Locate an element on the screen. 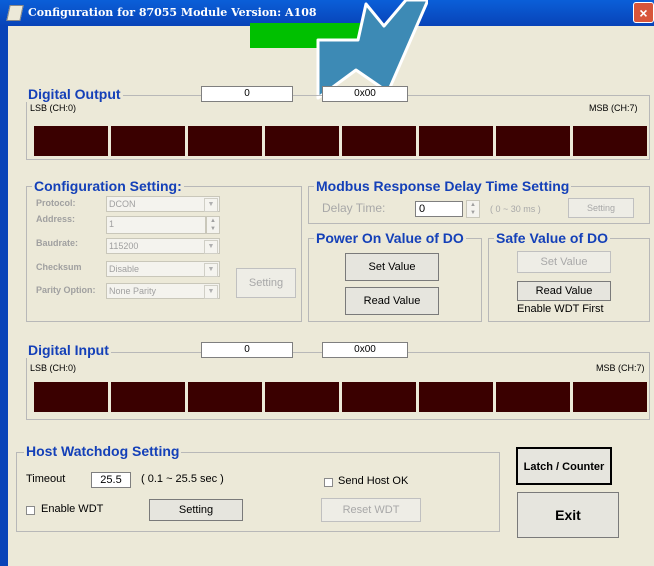 This screenshot has height=566, width=654. watchdog-setting-button: Setting is located at coordinates (196, 510).